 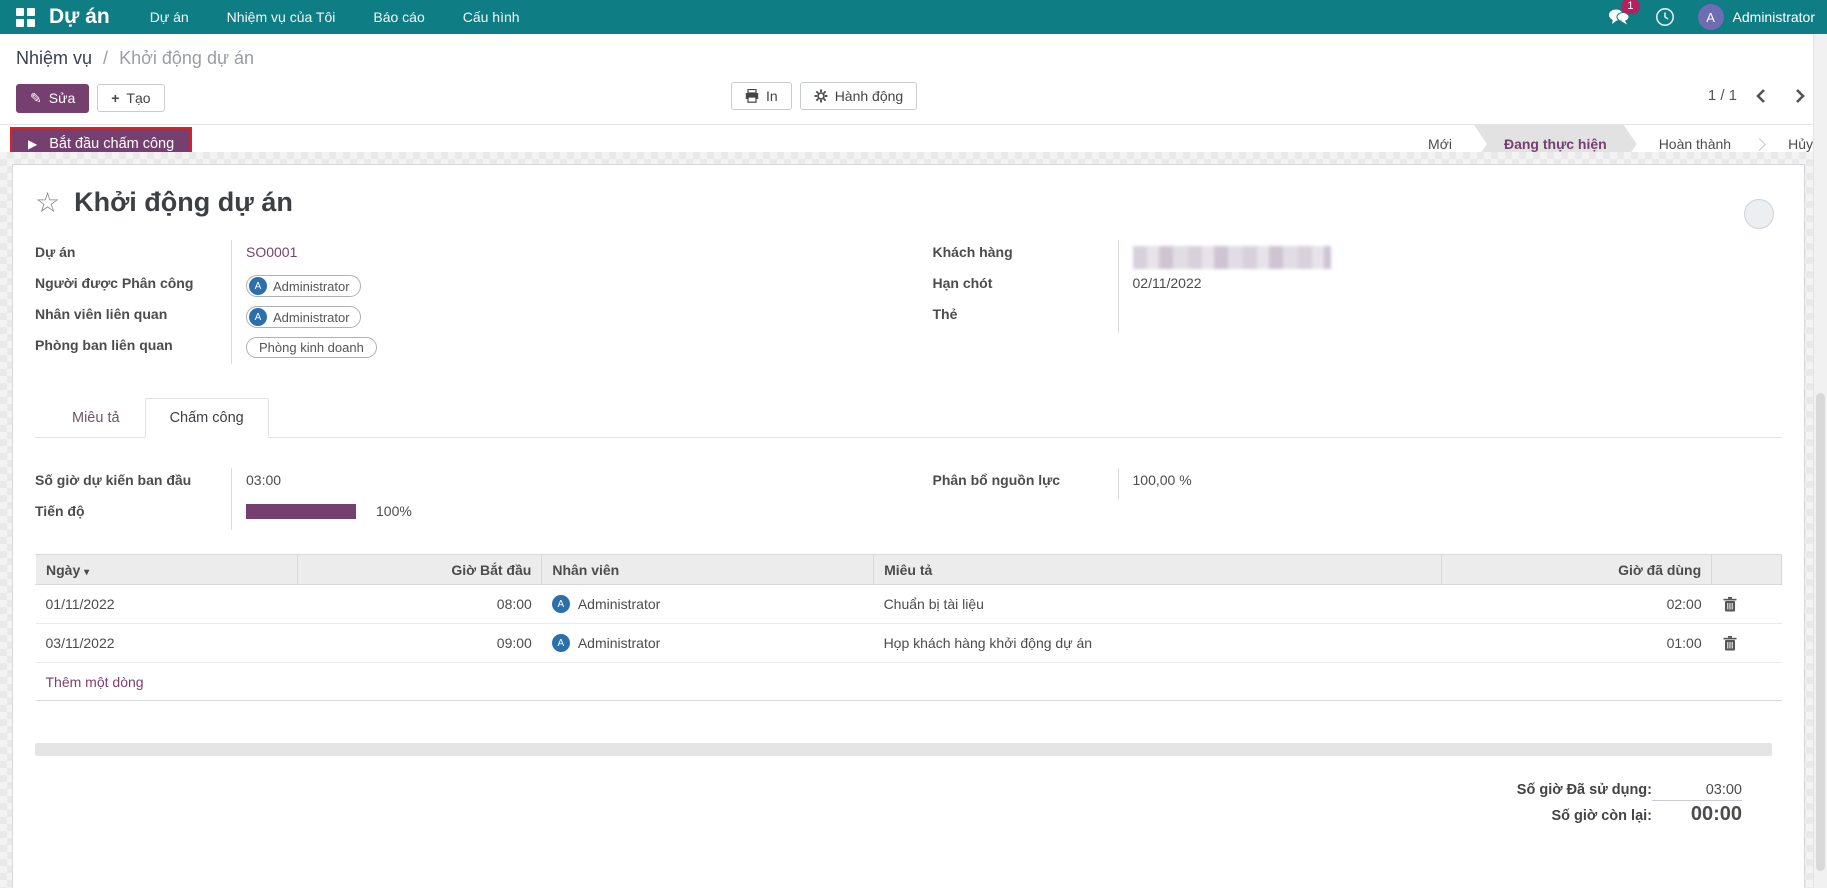 I want to click on nav-item-bao-cao: Báo cáo, so click(x=398, y=17).